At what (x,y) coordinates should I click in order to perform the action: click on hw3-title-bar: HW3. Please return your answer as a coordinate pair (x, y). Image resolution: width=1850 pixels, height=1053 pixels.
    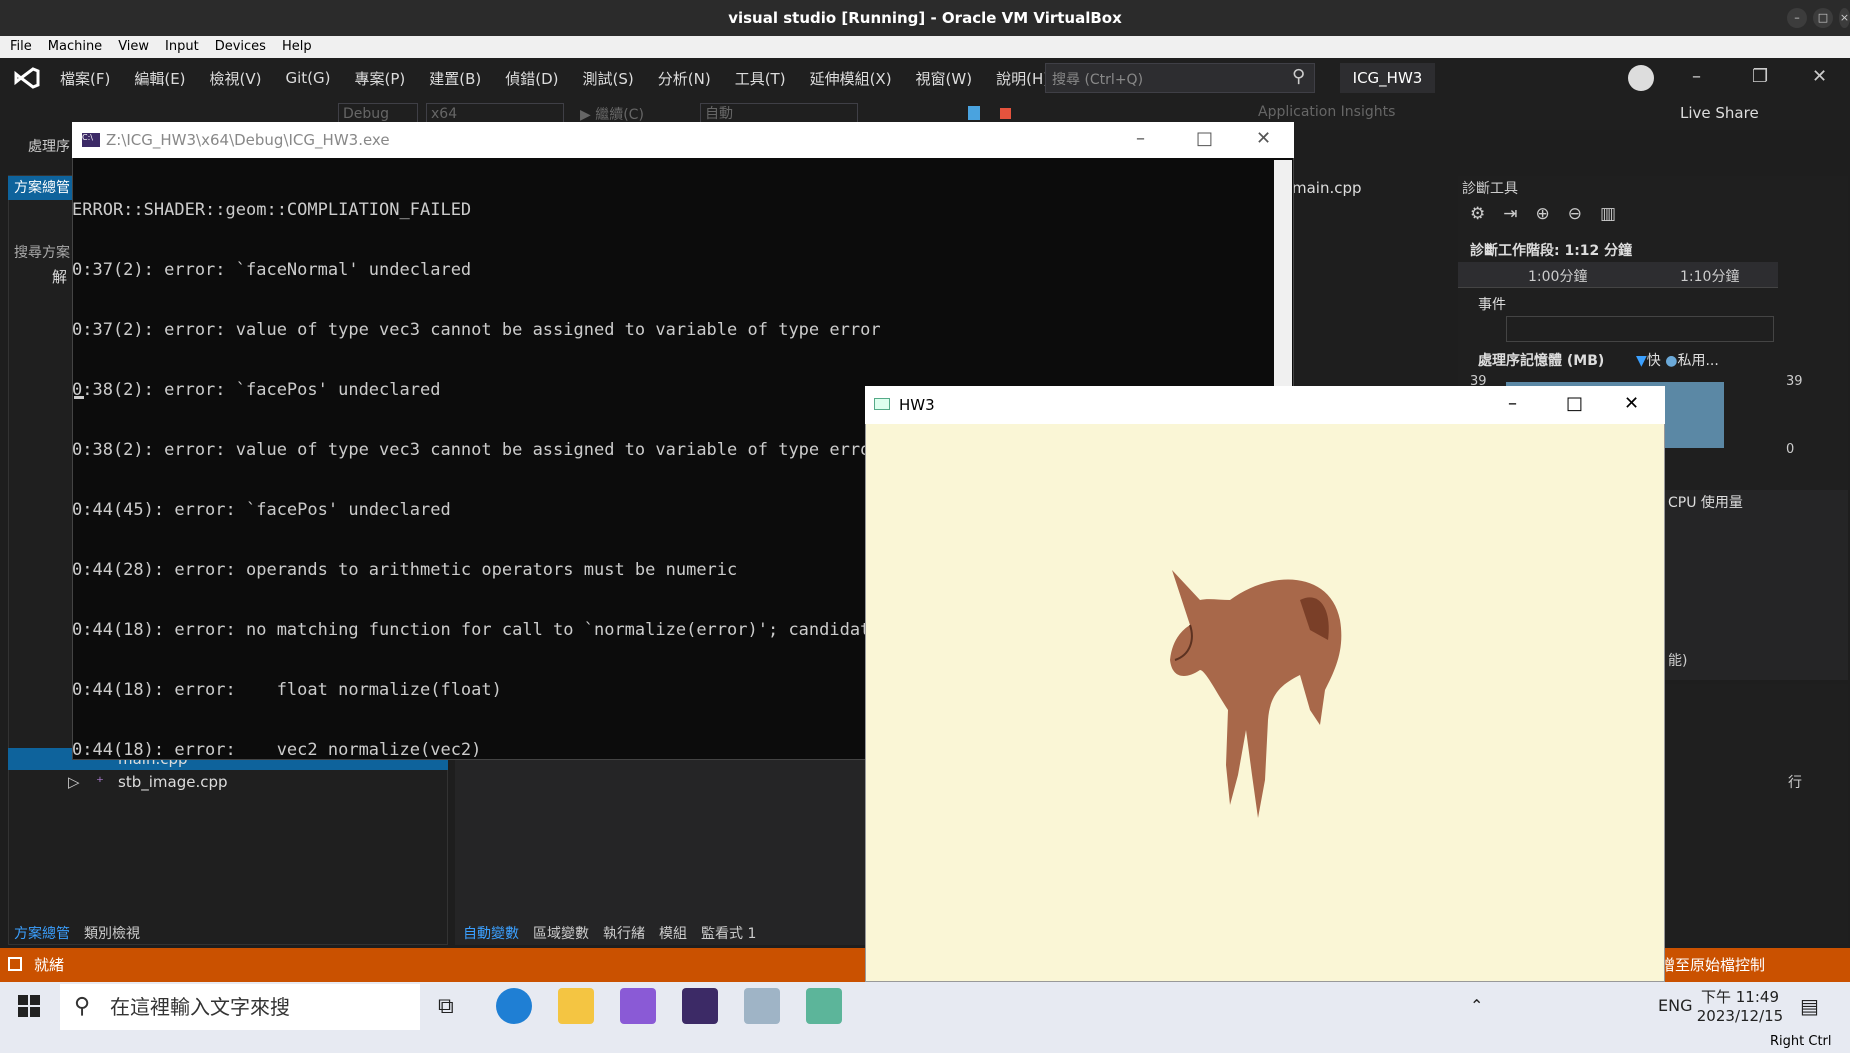
    Looking at the image, I should click on (1265, 405).